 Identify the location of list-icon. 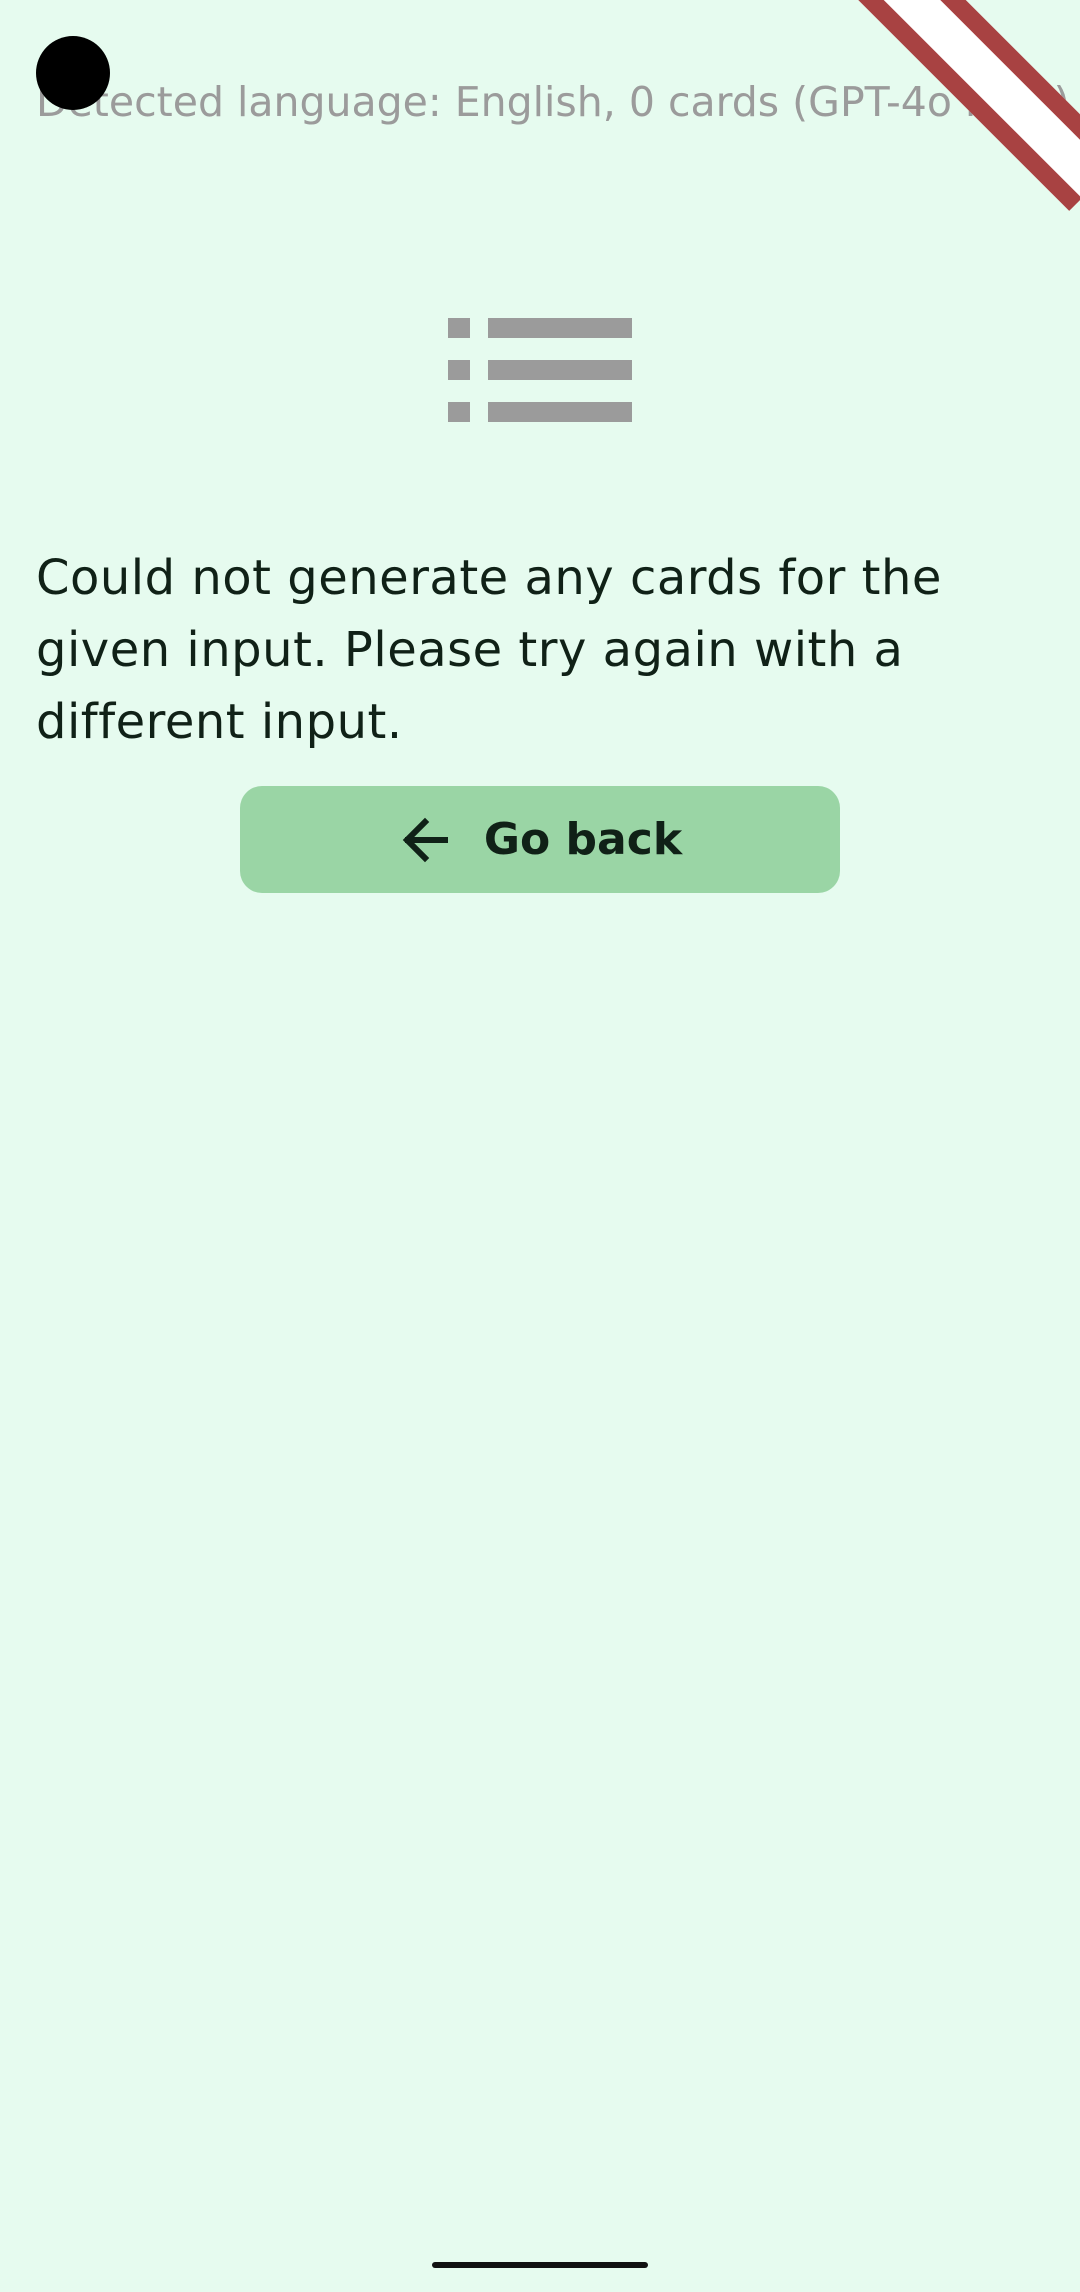
(540, 370).